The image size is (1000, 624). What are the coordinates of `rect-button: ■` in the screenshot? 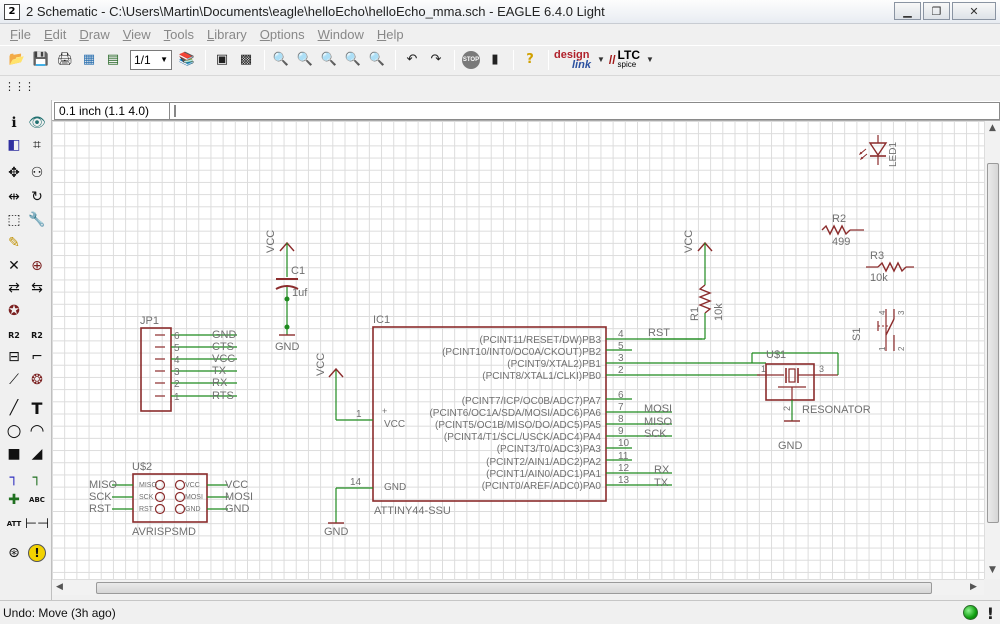 It's located at (14, 454).